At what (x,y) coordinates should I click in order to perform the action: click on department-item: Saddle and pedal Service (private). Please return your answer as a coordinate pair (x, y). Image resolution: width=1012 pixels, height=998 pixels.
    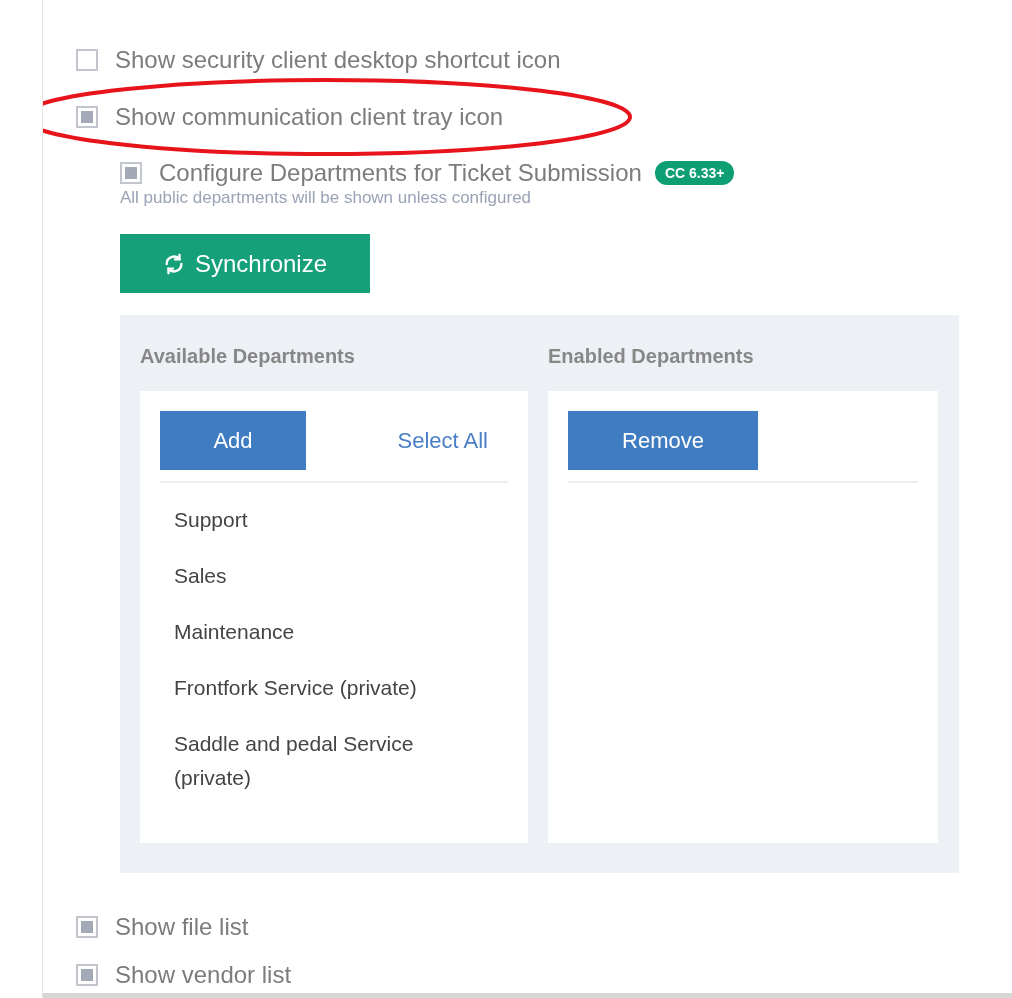
    Looking at the image, I should click on (334, 760).